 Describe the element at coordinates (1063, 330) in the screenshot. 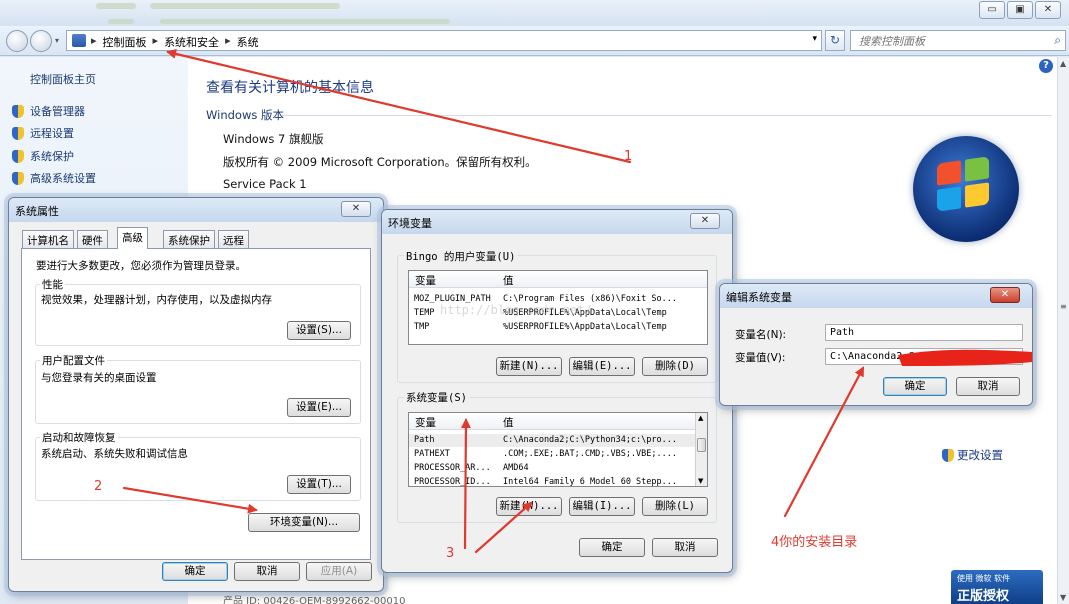

I see `main-scrollbar: ▲ ≡ ▼` at that location.